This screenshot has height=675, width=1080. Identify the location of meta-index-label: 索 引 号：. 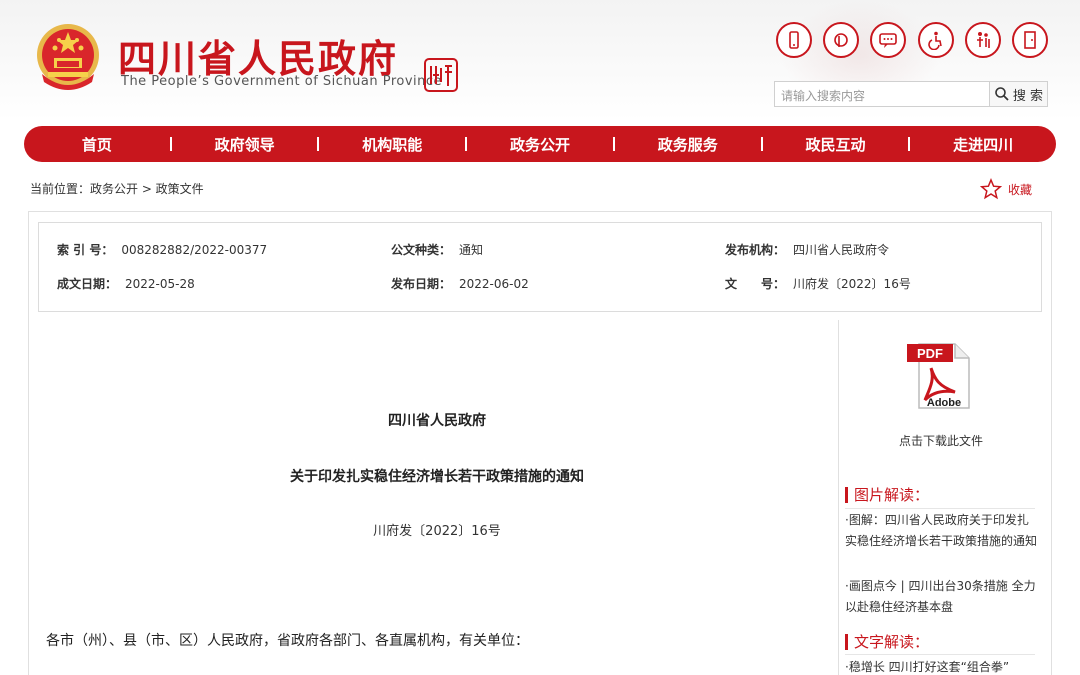
(85, 250).